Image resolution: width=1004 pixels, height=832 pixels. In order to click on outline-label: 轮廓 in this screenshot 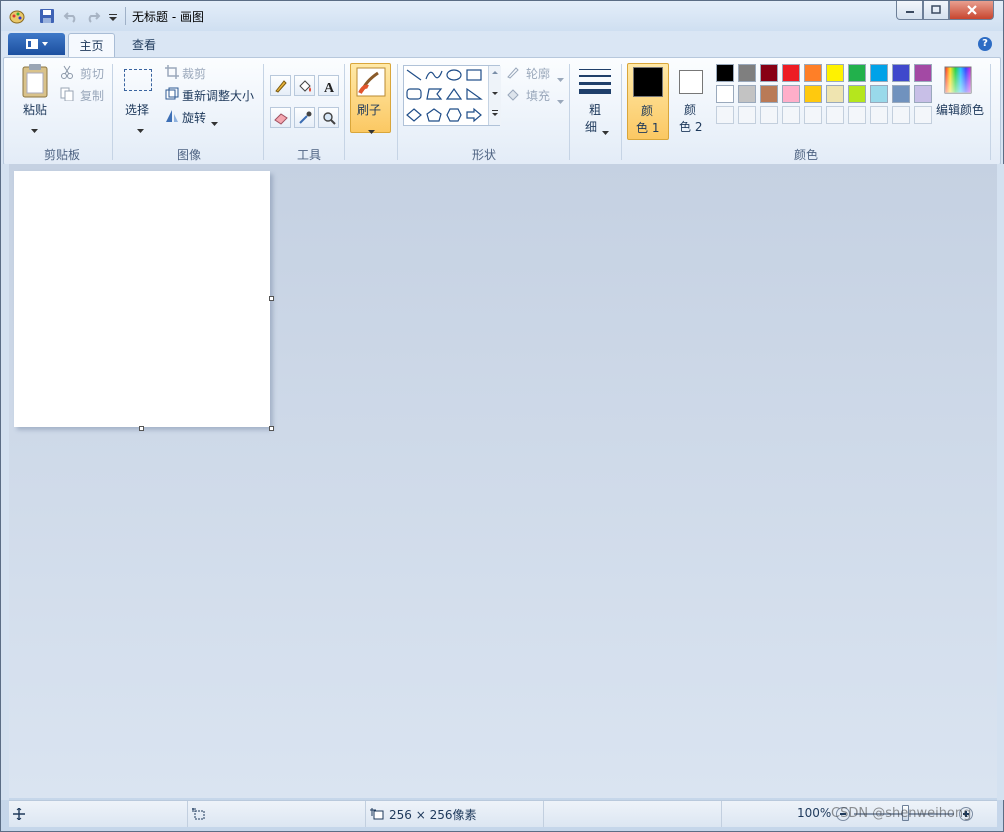, I will do `click(538, 74)`.